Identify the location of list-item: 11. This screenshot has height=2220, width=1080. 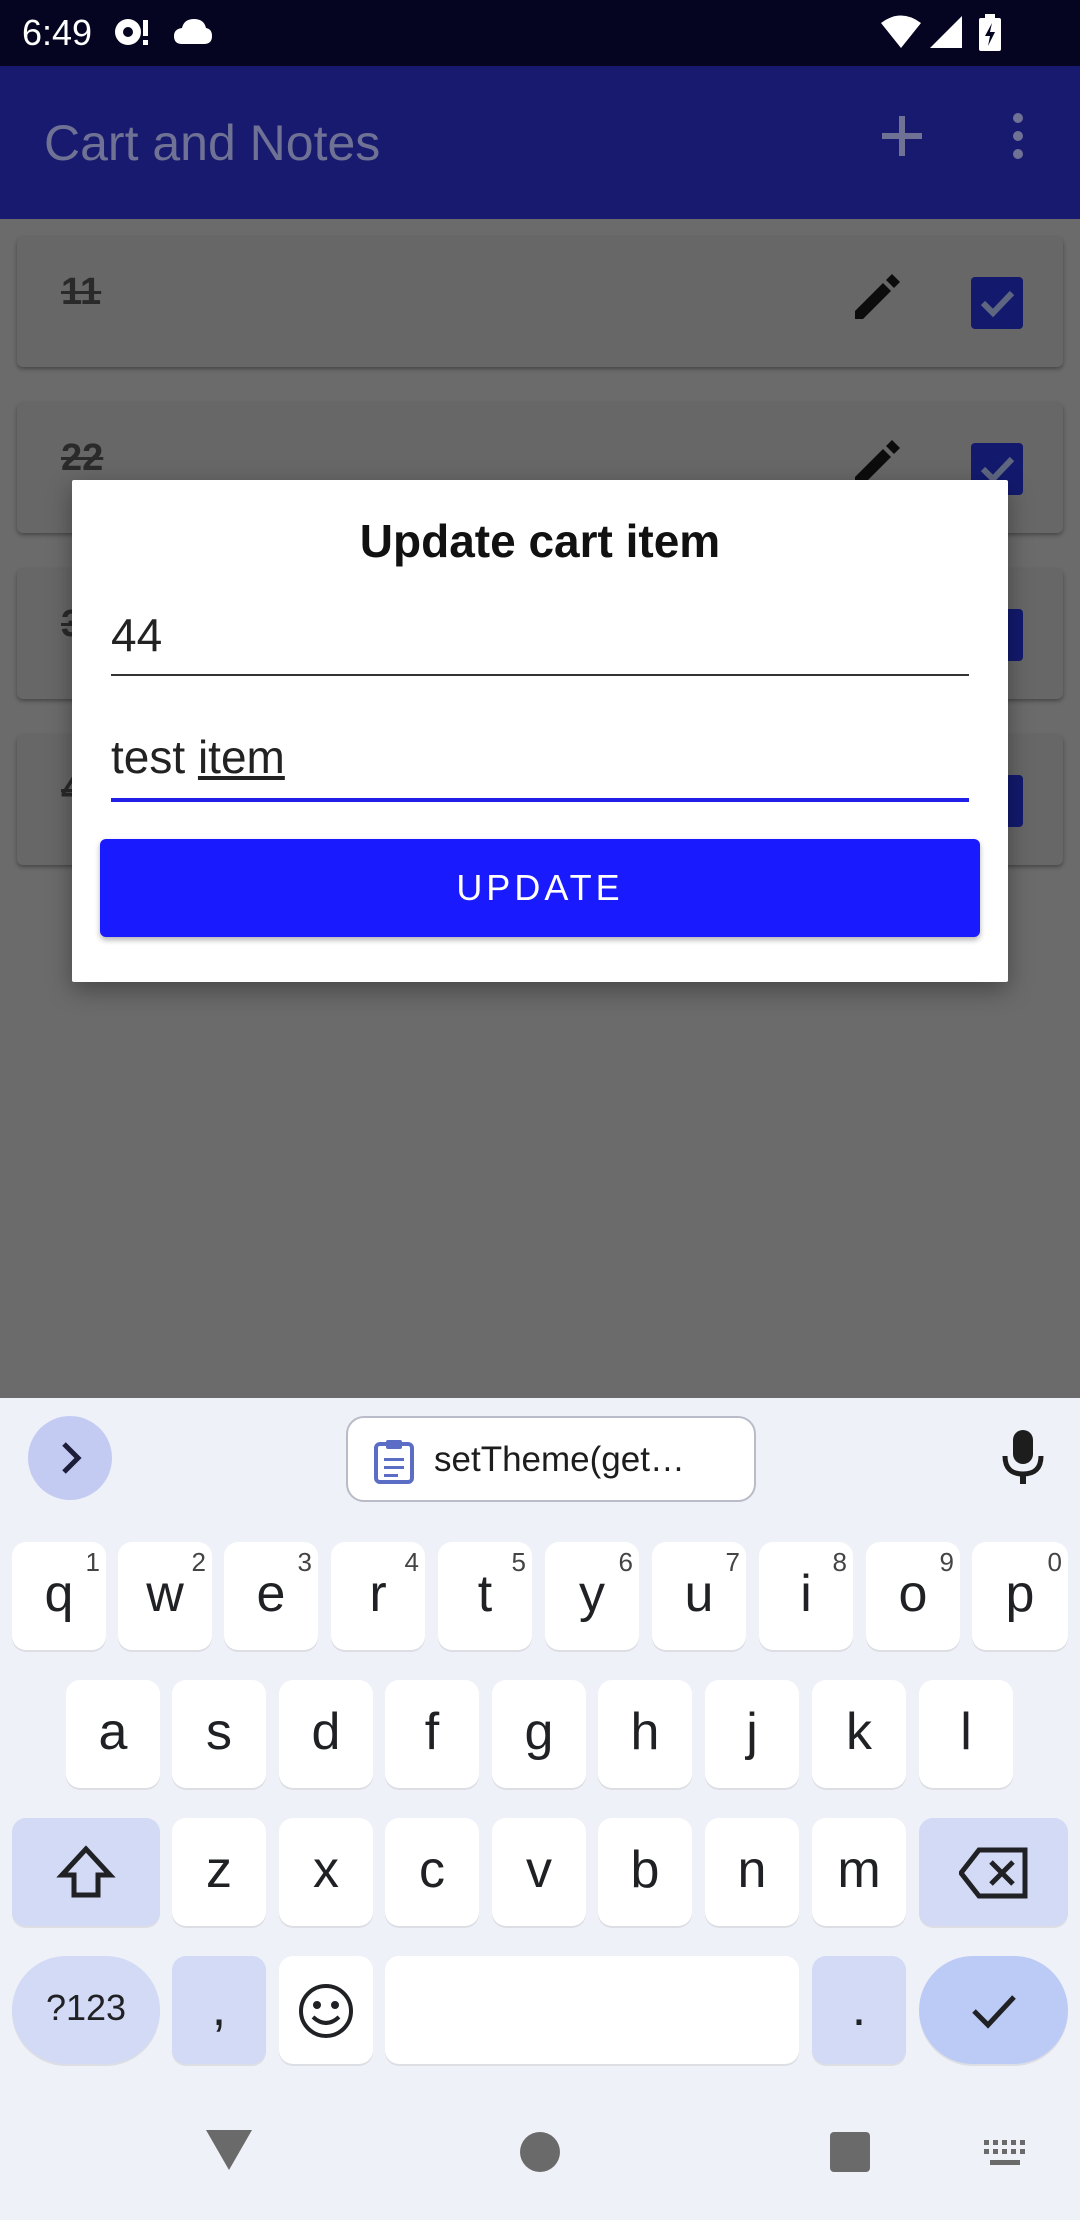
(540, 302).